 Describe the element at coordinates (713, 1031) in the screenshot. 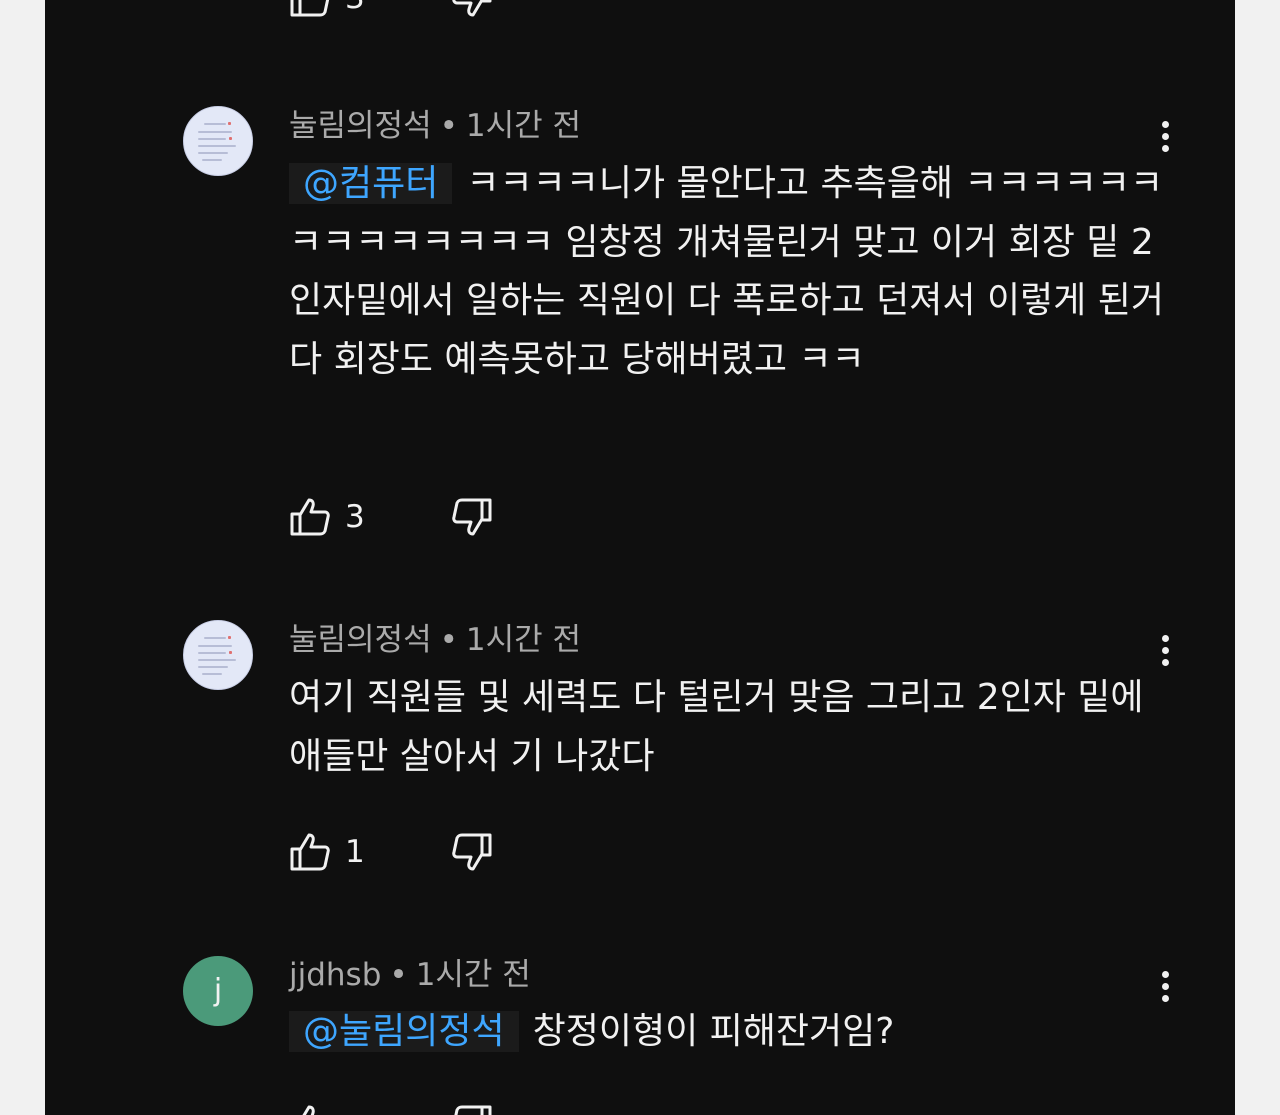

I see `comment-body: 창정이형이 피해잔거임?` at that location.